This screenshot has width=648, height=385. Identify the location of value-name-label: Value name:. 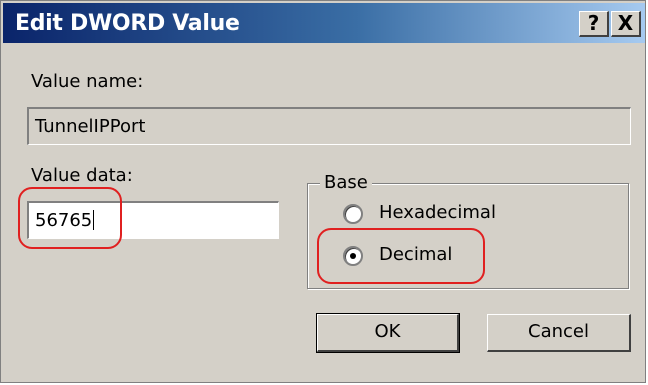
(87, 81).